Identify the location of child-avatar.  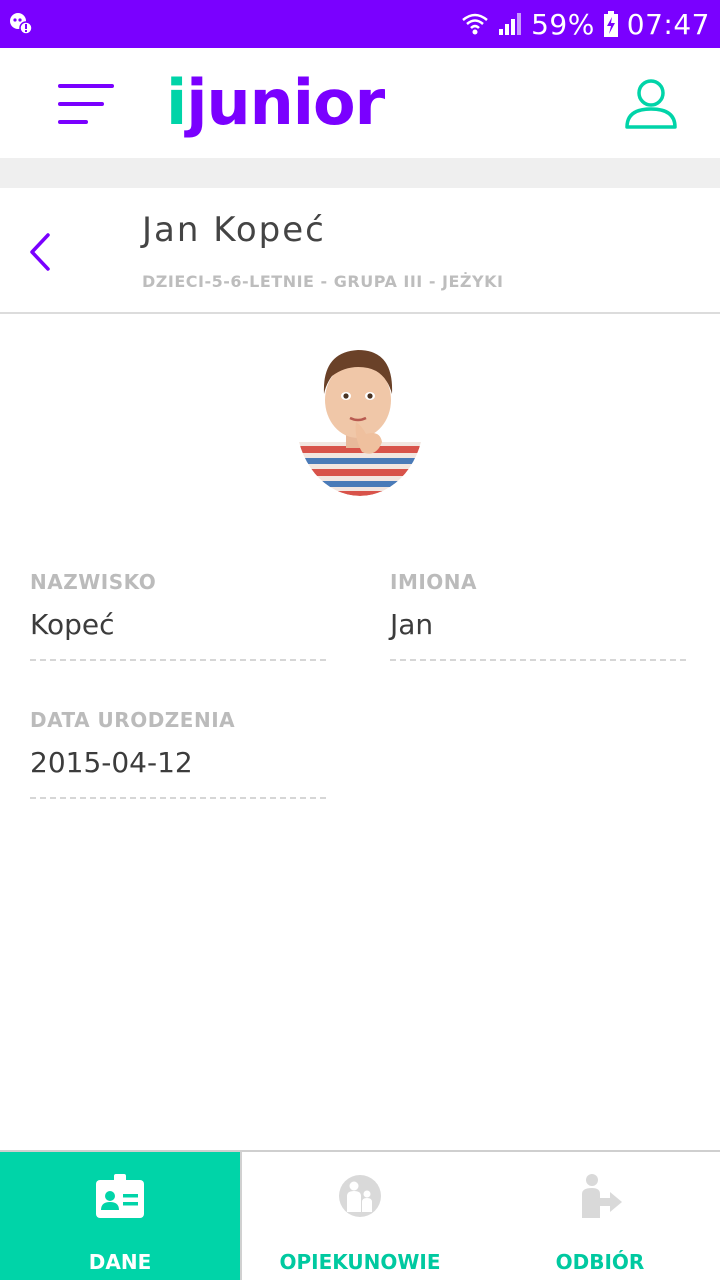
(360, 419).